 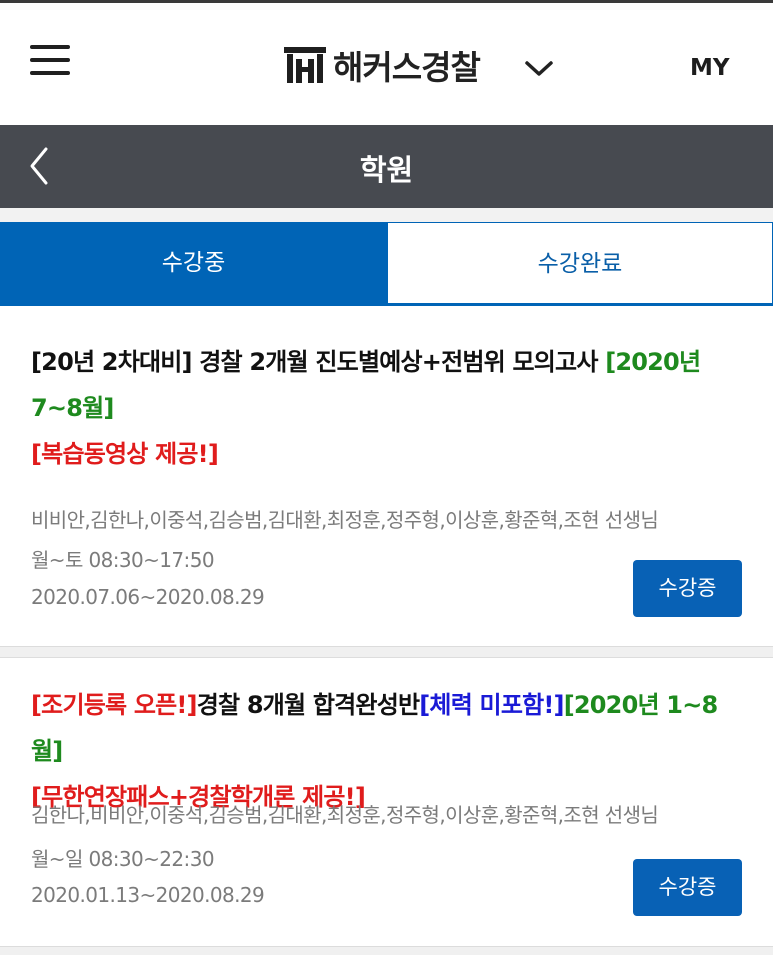 I want to click on spacer, so click(x=386, y=215).